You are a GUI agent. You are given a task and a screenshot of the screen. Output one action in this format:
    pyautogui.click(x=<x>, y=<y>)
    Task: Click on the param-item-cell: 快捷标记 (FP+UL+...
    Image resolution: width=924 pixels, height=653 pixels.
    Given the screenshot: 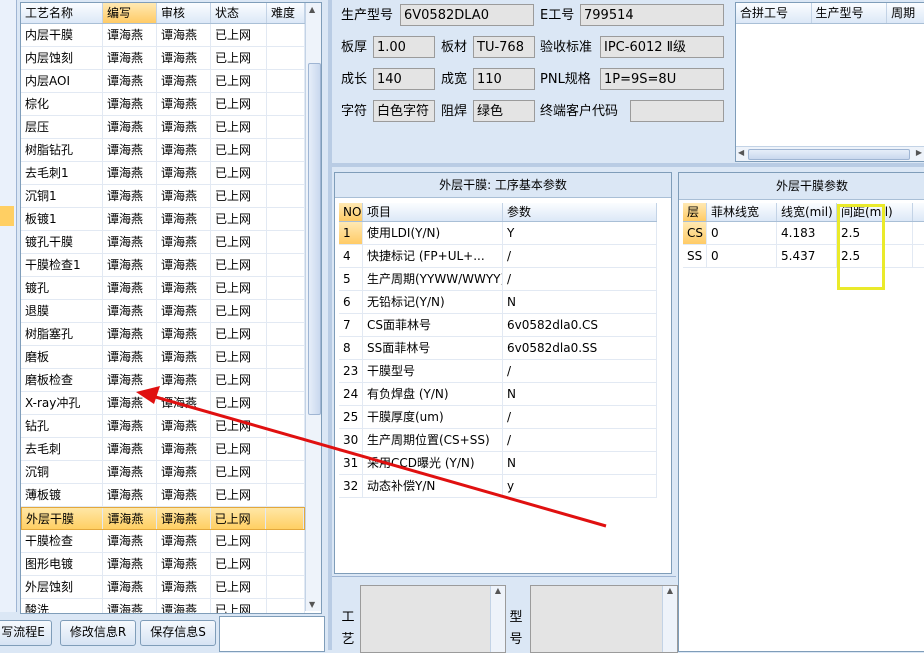 What is the action you would take?
    pyautogui.click(x=433, y=256)
    